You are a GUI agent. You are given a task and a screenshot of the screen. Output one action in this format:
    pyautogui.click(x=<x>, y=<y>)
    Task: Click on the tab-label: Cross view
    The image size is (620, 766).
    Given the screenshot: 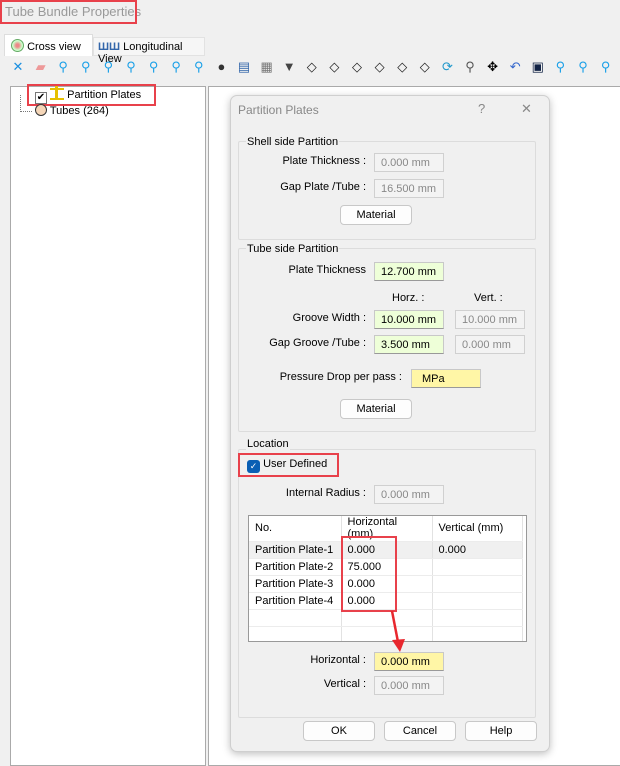 What is the action you would take?
    pyautogui.click(x=54, y=47)
    